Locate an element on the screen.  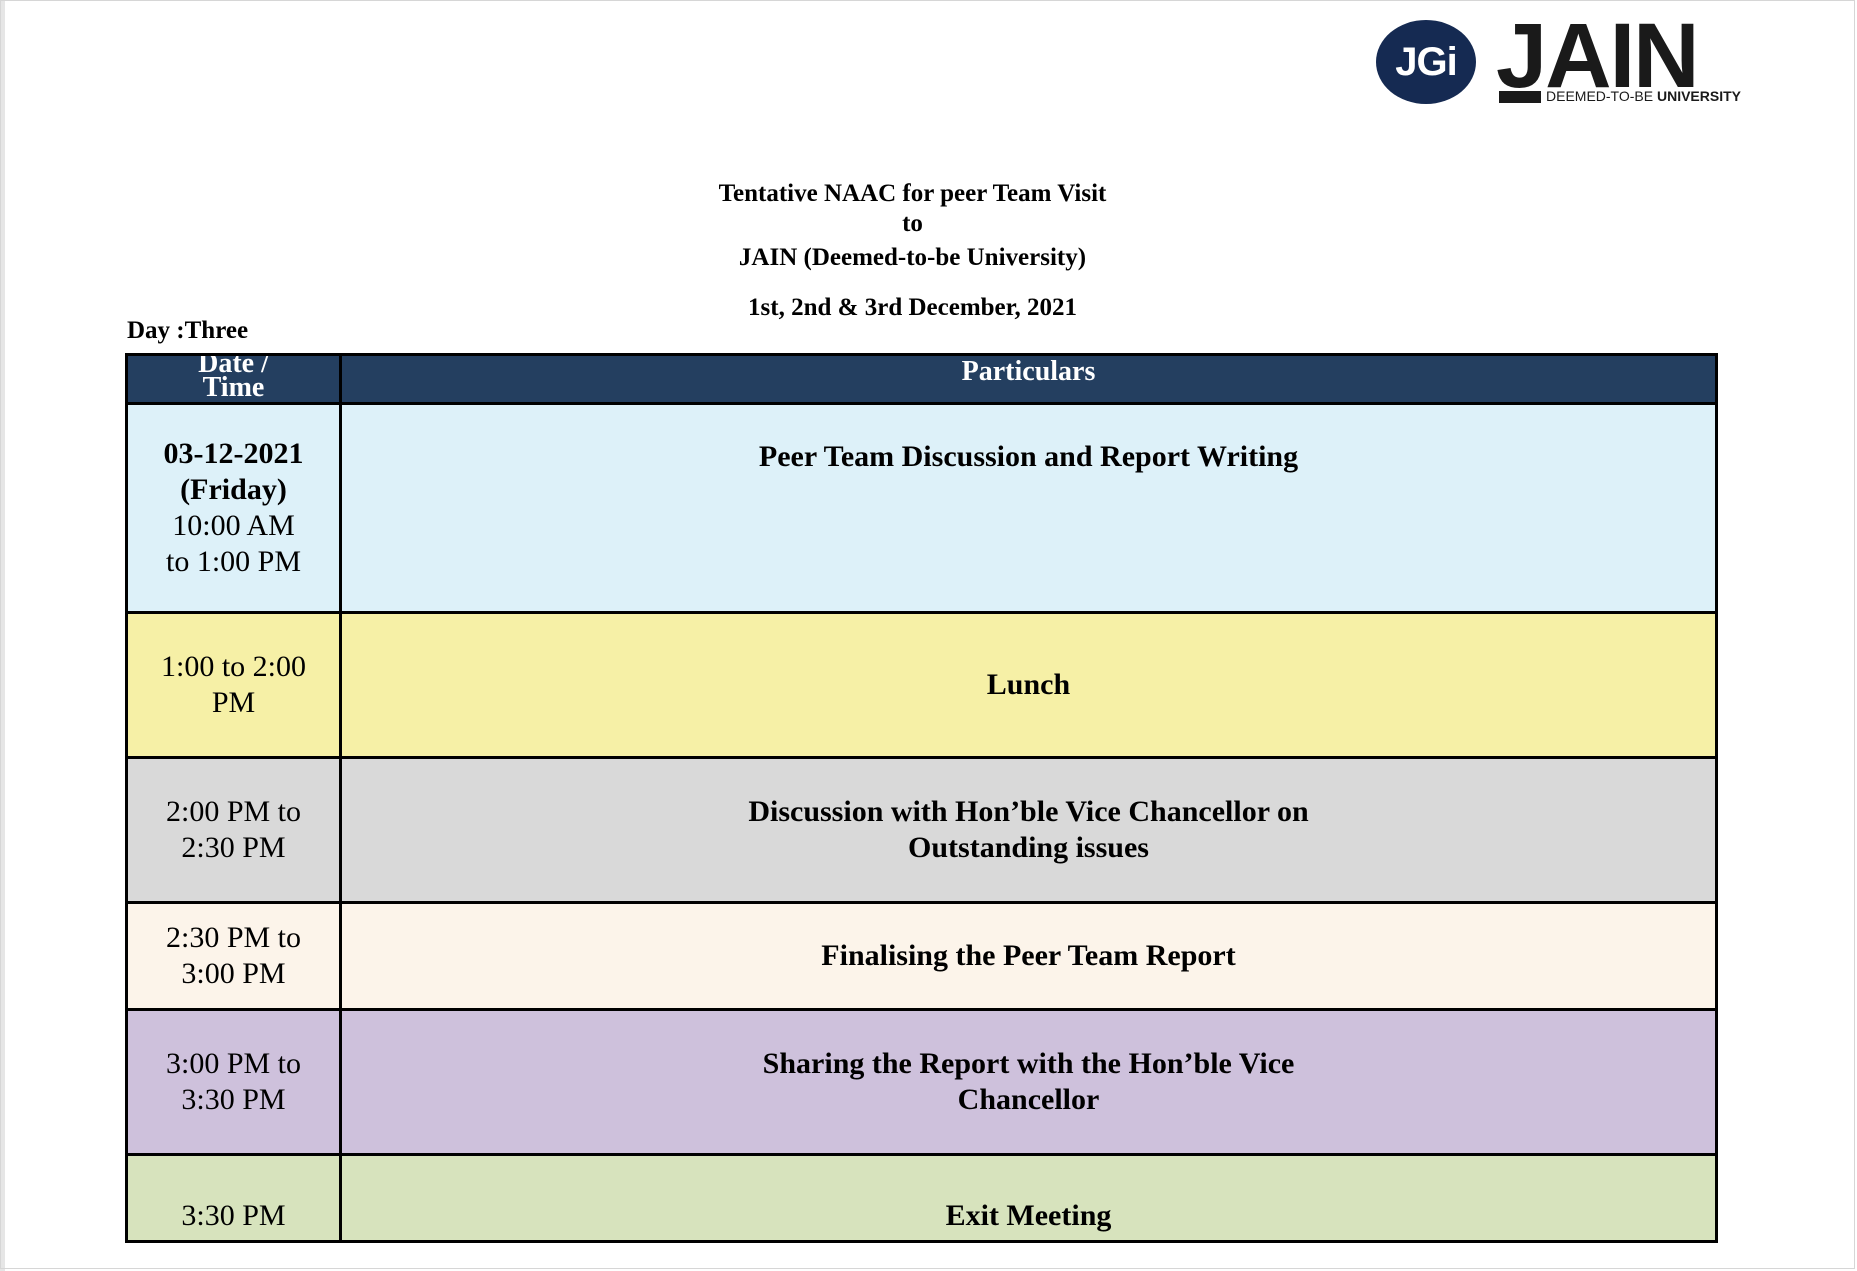
table-header-row: Date / Time Particulars is located at coordinates (921, 379).